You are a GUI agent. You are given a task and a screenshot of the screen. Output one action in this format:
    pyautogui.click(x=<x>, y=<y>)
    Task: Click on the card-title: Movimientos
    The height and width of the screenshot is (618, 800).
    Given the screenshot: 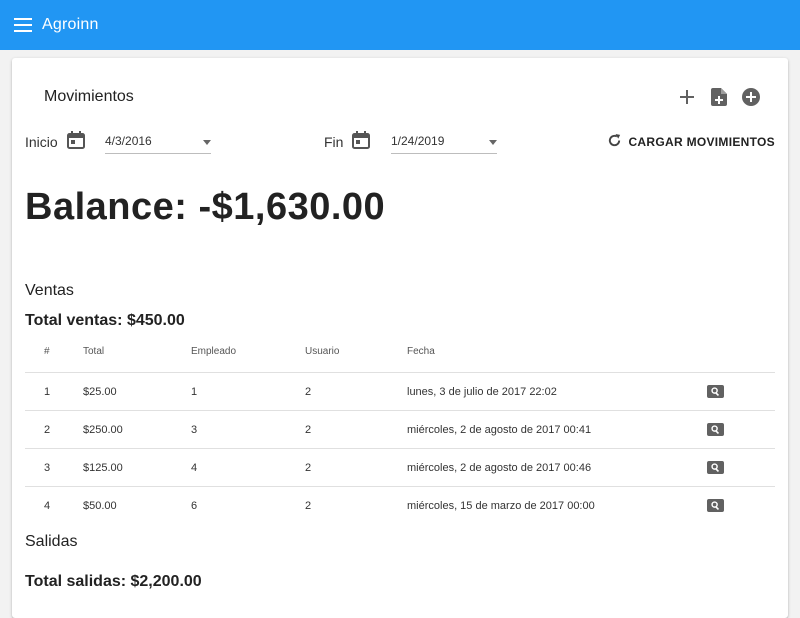 What is the action you would take?
    pyautogui.click(x=89, y=96)
    